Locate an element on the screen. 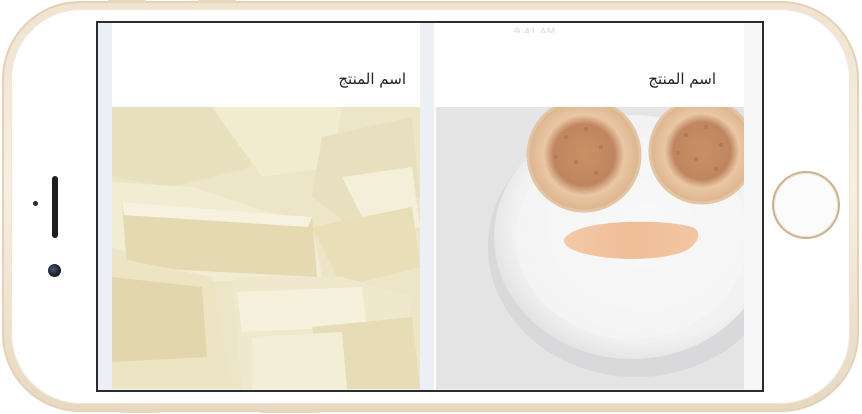  front-camera-icon is located at coordinates (54, 270).